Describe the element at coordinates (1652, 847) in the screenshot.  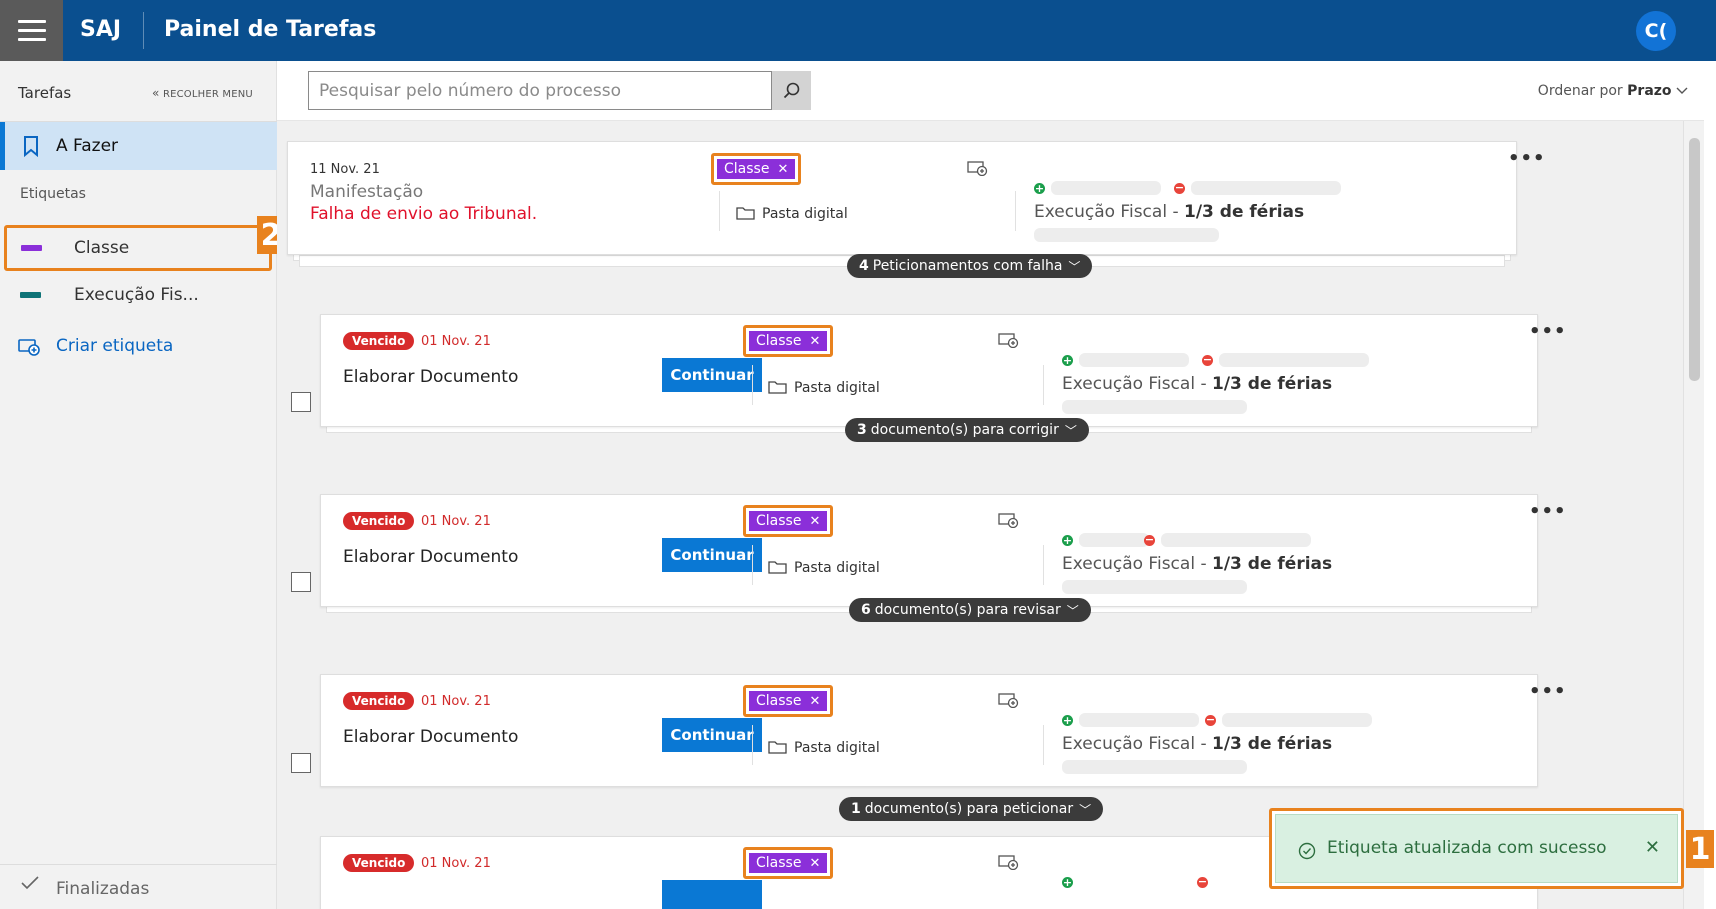
I see `close-toast-button: ✕` at that location.